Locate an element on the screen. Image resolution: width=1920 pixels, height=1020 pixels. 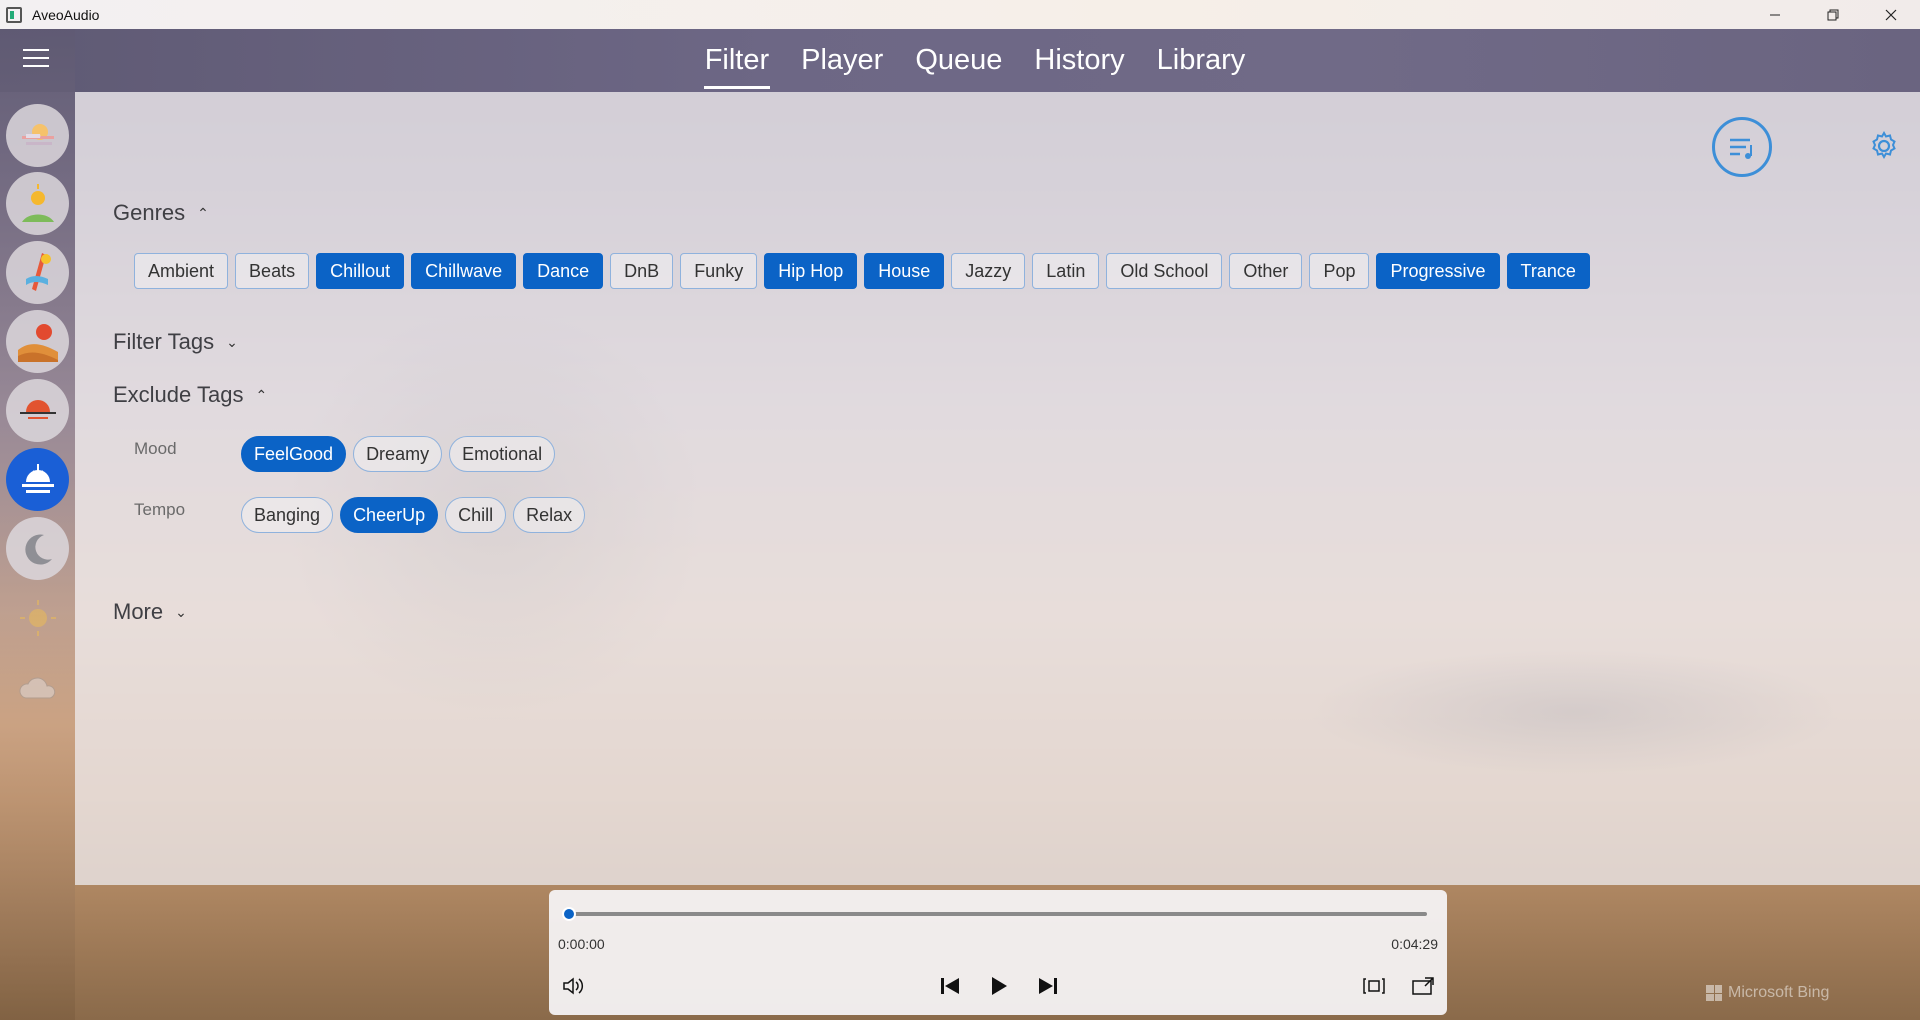
mood-tag-chip: Emotional is located at coordinates (502, 454).